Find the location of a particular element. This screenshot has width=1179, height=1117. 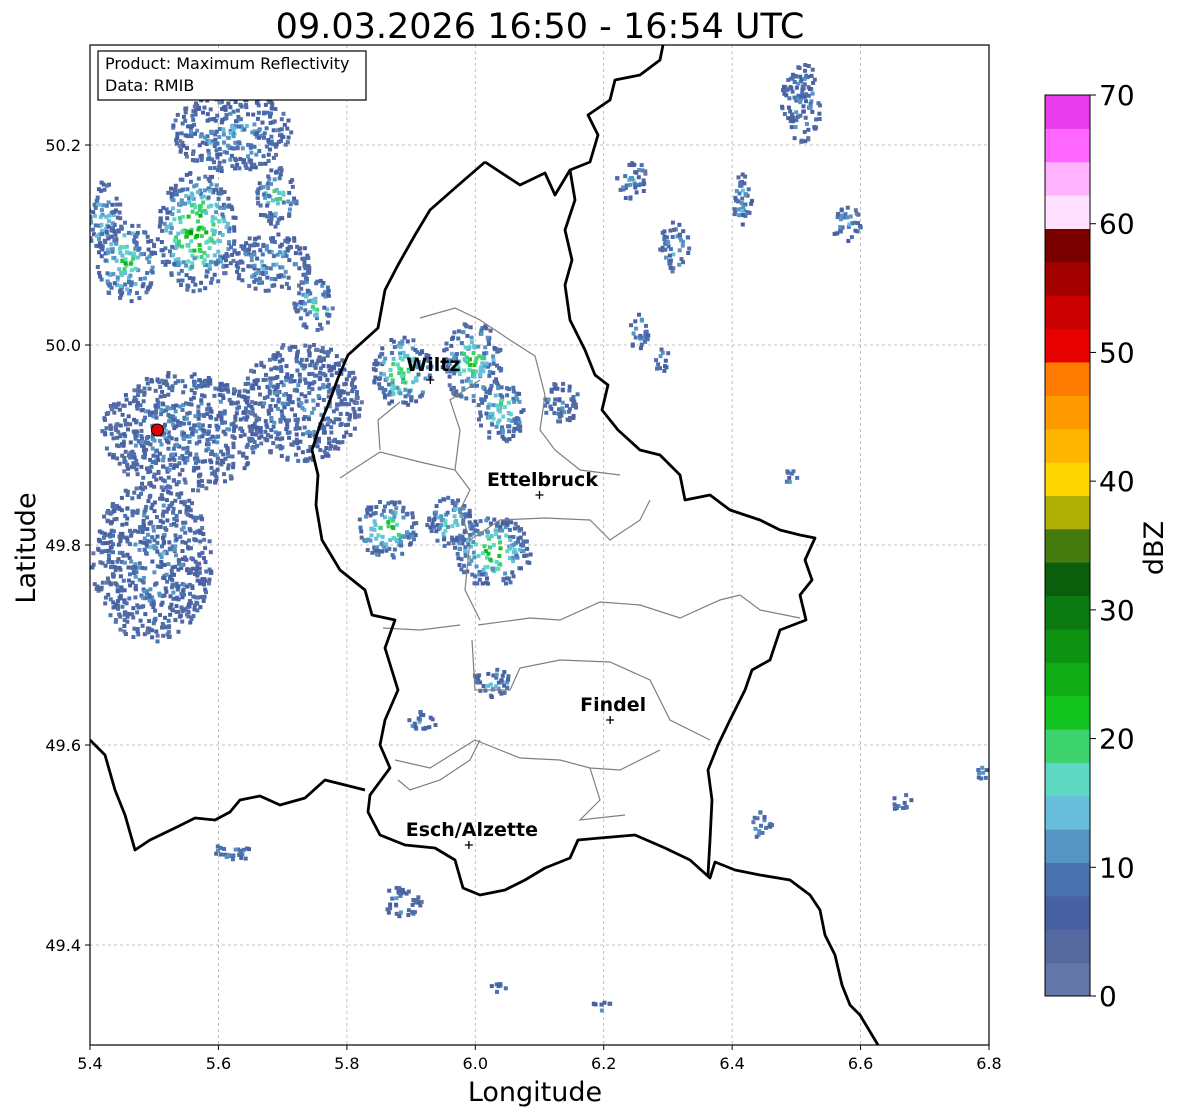

x-tick-label: 5.8 is located at coordinates (346, 1063).